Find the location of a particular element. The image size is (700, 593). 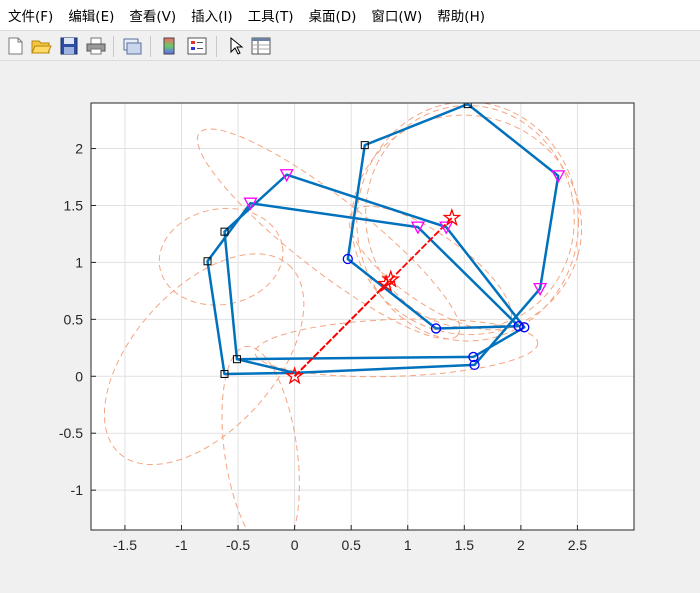

x-tick-label: -0.5 is located at coordinates (238, 545).